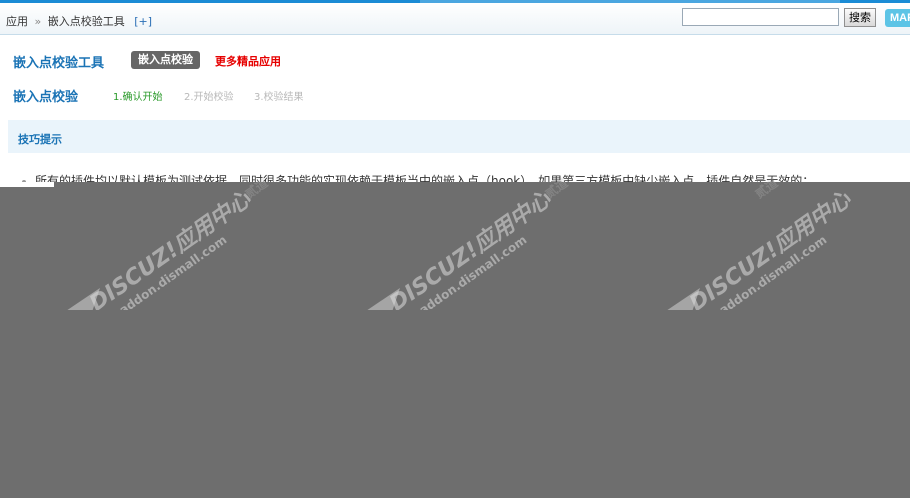 The width and height of the screenshot is (910, 498). What do you see at coordinates (59, 63) in the screenshot?
I see `tool-title: 嵌入点校验工具` at bounding box center [59, 63].